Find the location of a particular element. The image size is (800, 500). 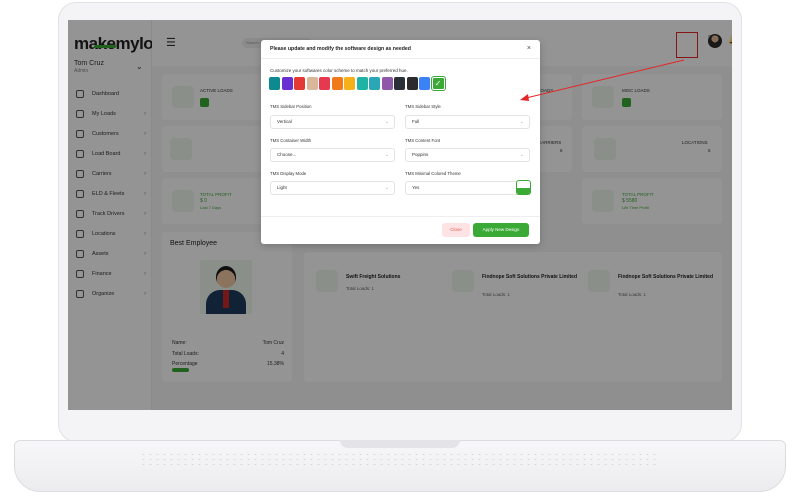

laptop-notch is located at coordinates (400, 444).